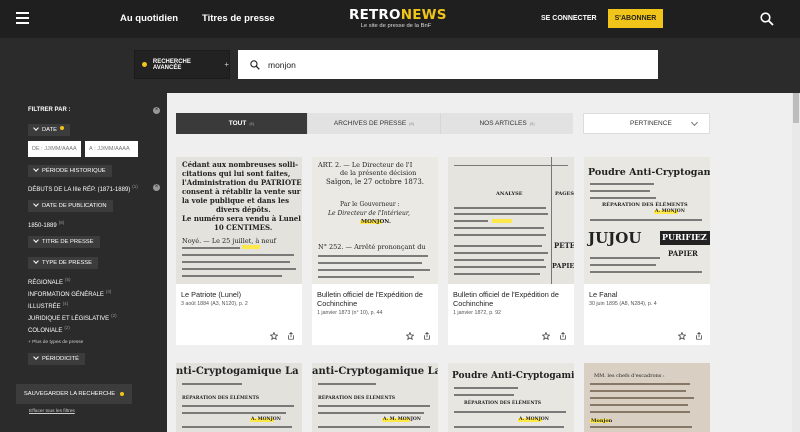  I want to click on thumb-text: PAGES, so click(564, 194).